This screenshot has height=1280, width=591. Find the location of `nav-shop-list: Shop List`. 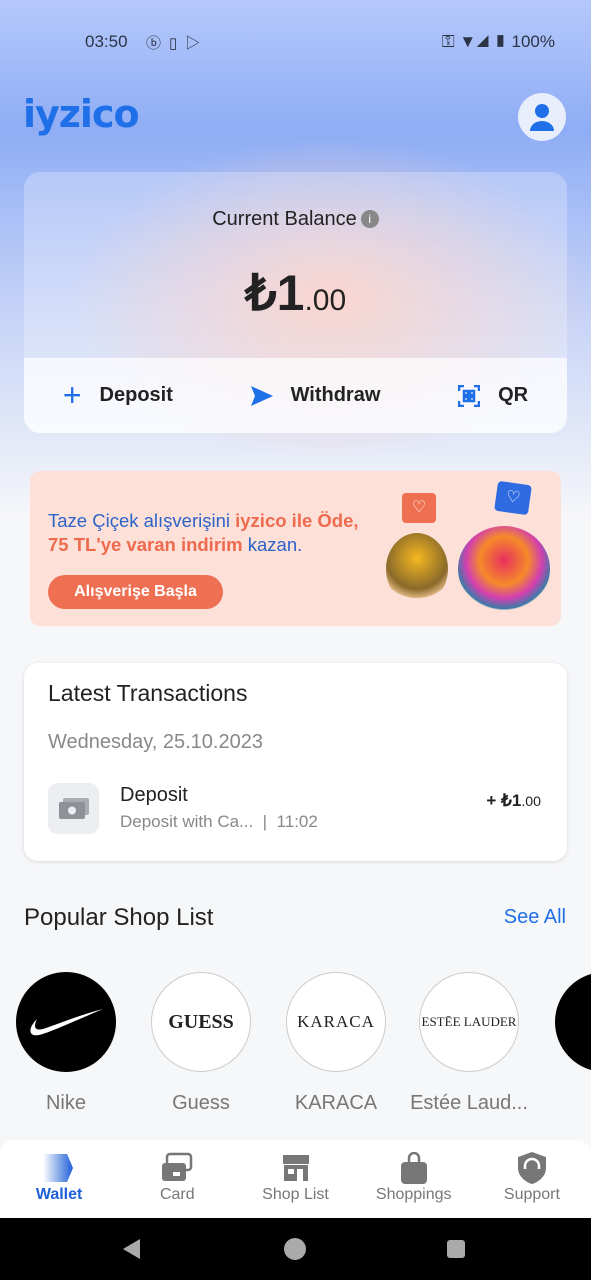

nav-shop-list: Shop List is located at coordinates (295, 1179).